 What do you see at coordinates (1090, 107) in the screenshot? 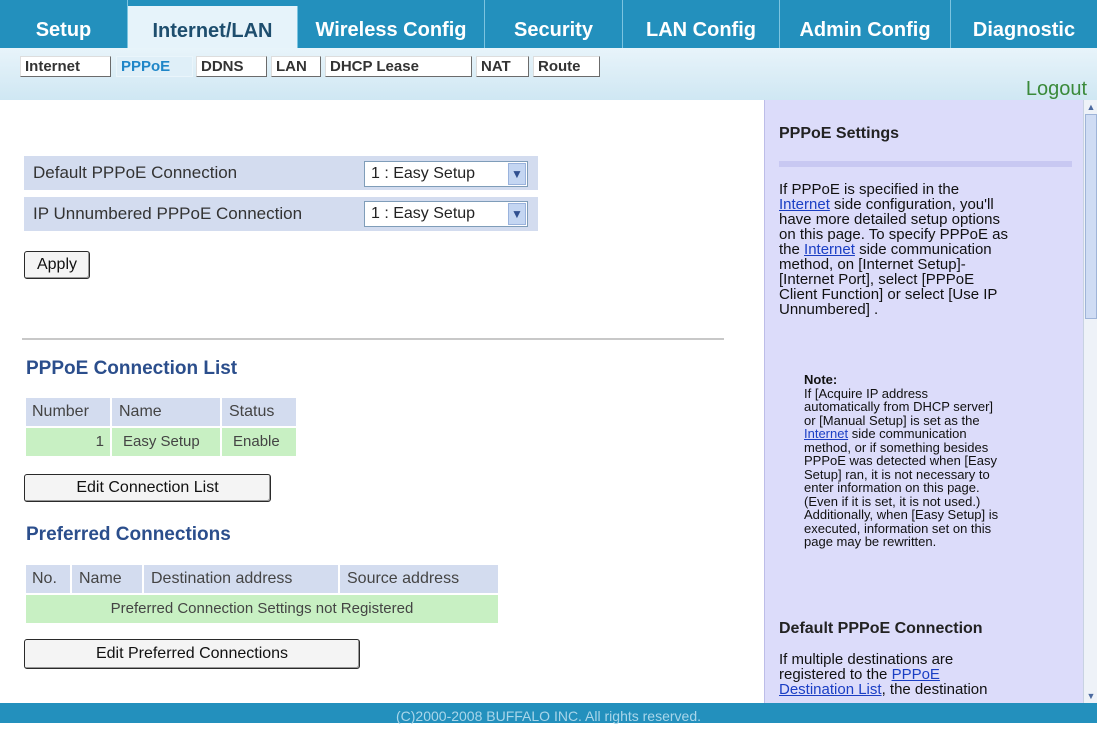
I see `scroll-up-icon: ▲` at bounding box center [1090, 107].